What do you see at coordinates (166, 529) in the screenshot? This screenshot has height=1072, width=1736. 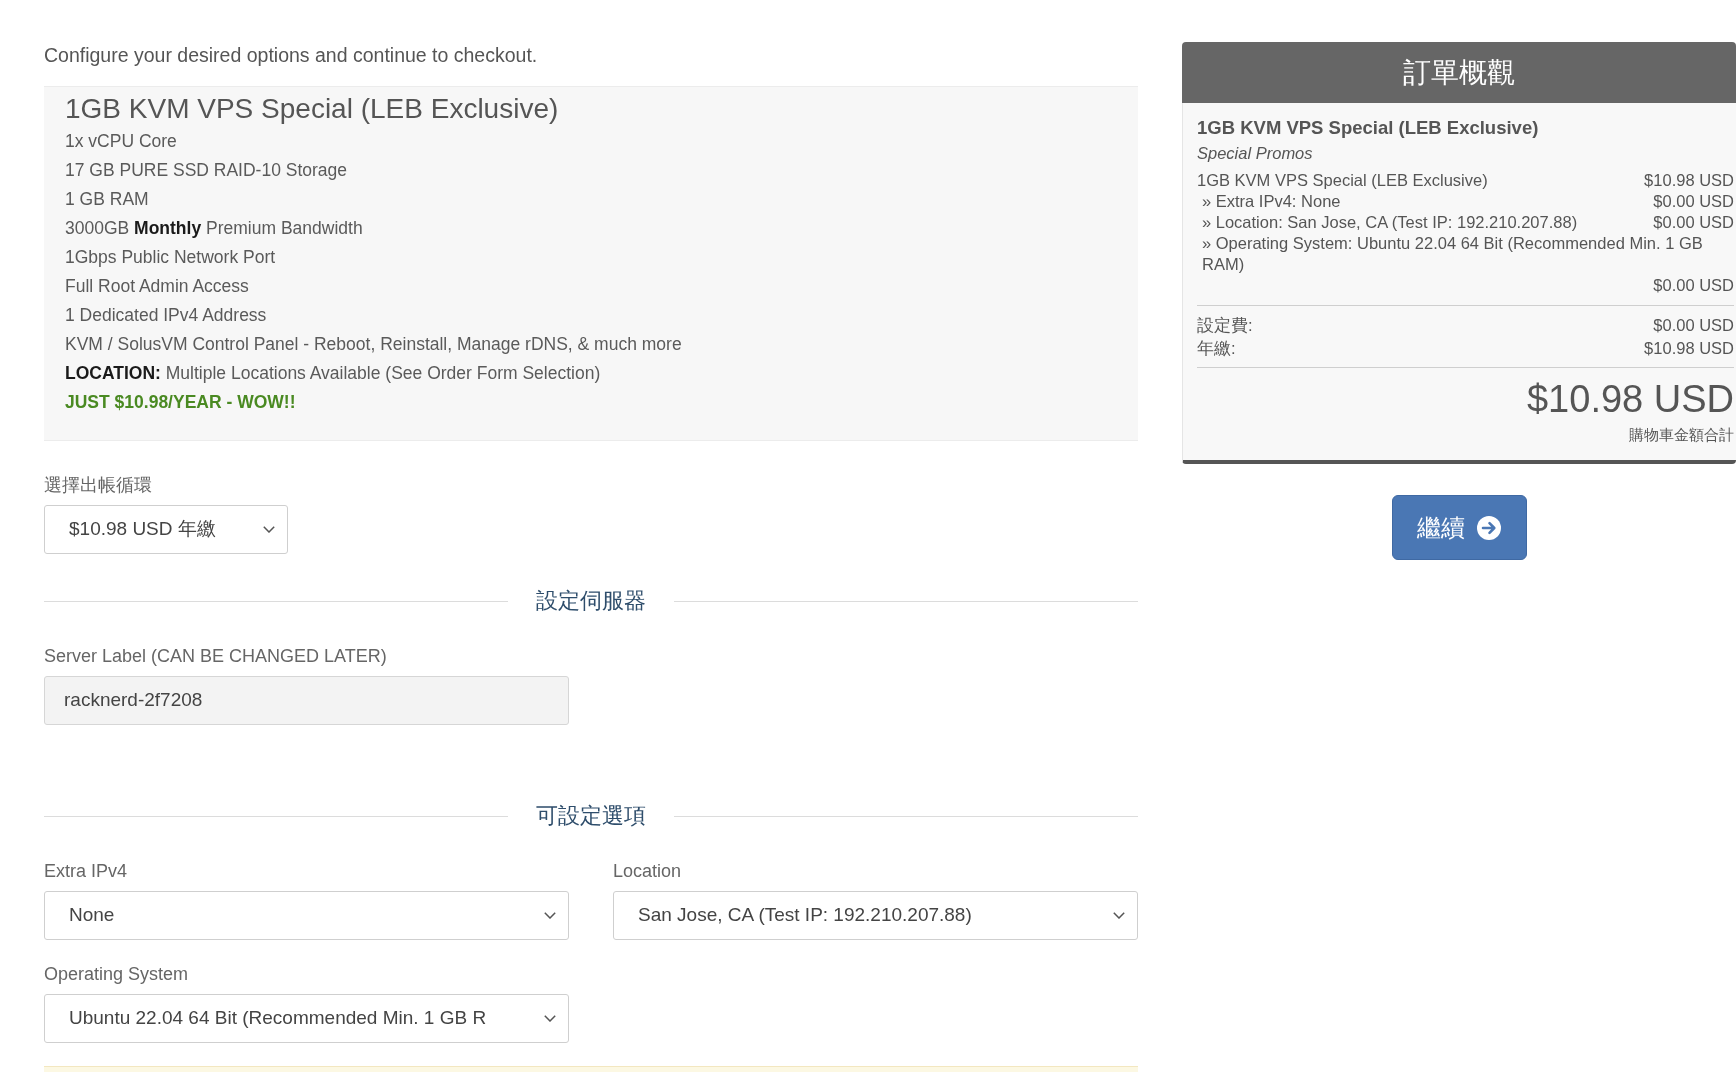 I see `dropdown-select: $10.98 USD 年繳` at bounding box center [166, 529].